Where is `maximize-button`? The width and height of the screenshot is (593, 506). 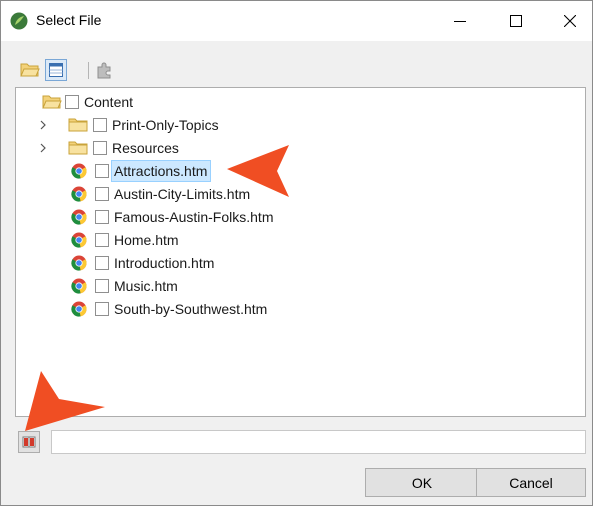
maximize-button is located at coordinates (516, 21).